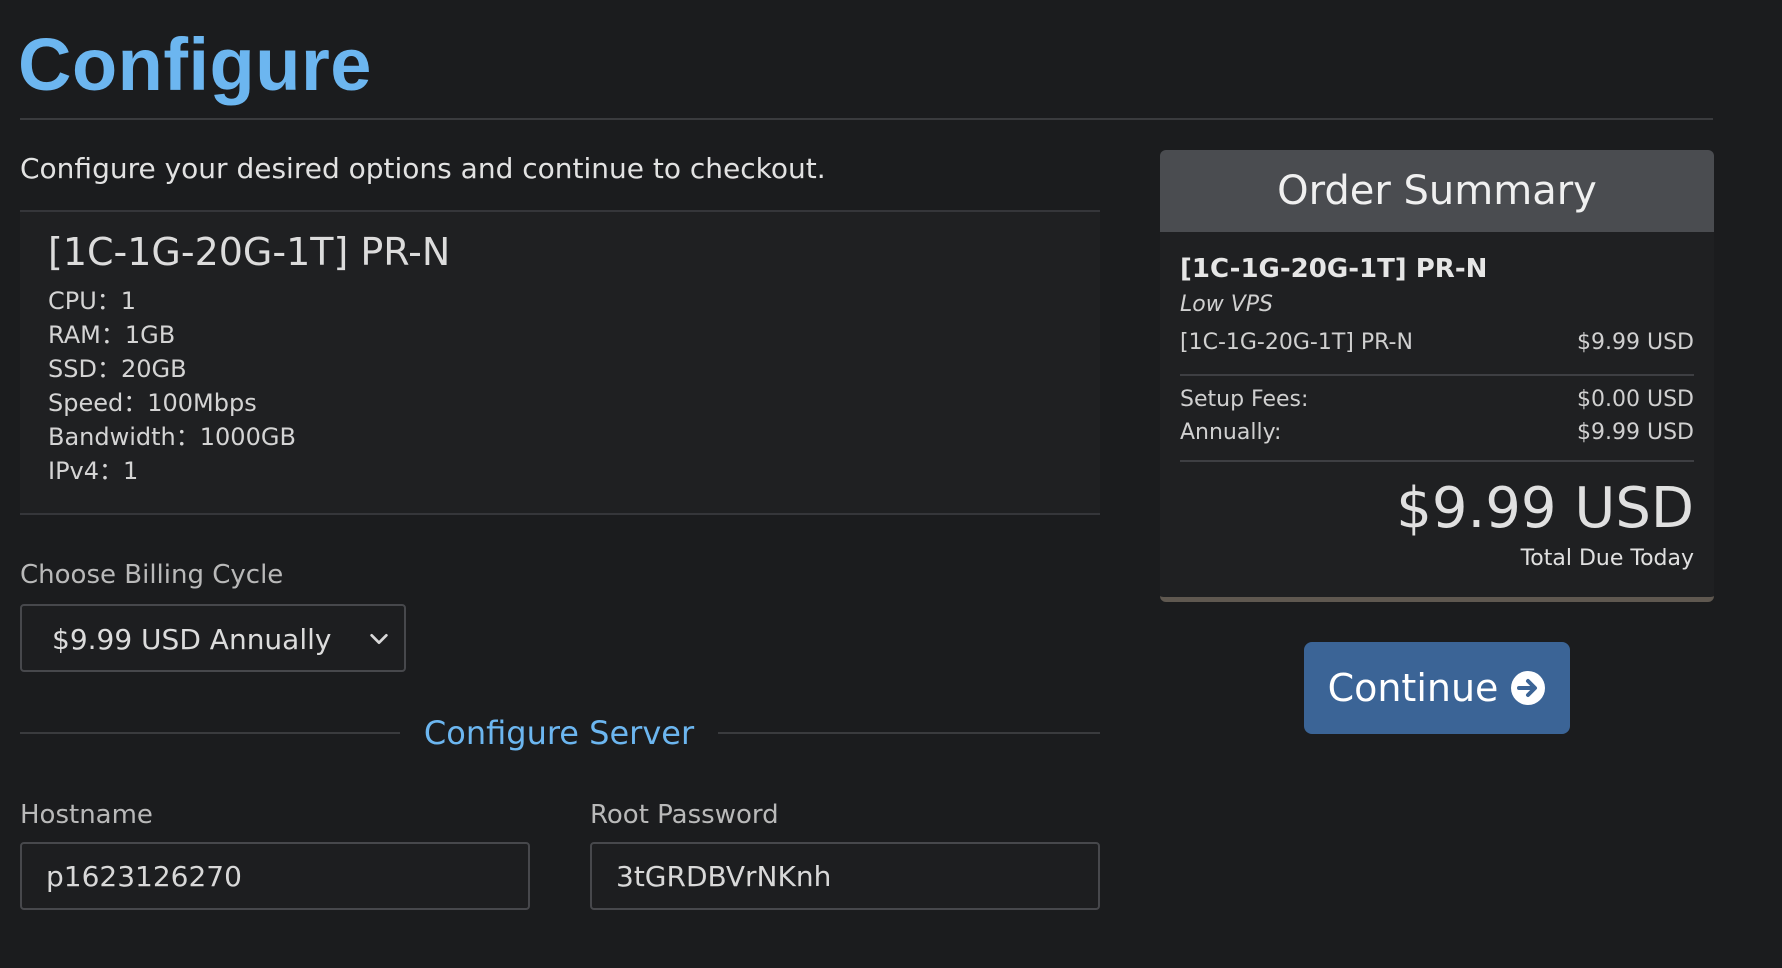  I want to click on title-divider, so click(866, 119).